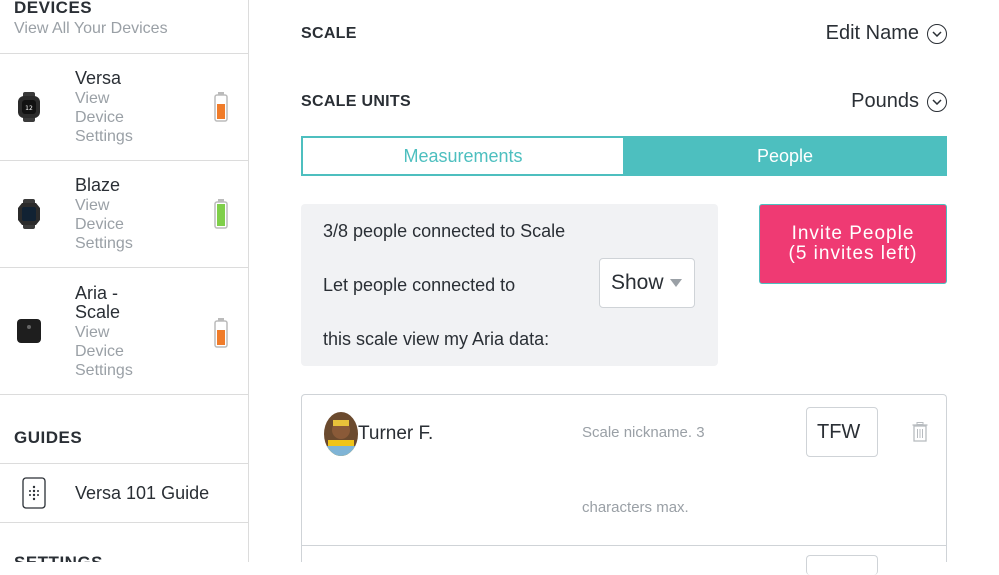 This screenshot has height=575, width=999. I want to click on scale-icon, so click(29, 331).